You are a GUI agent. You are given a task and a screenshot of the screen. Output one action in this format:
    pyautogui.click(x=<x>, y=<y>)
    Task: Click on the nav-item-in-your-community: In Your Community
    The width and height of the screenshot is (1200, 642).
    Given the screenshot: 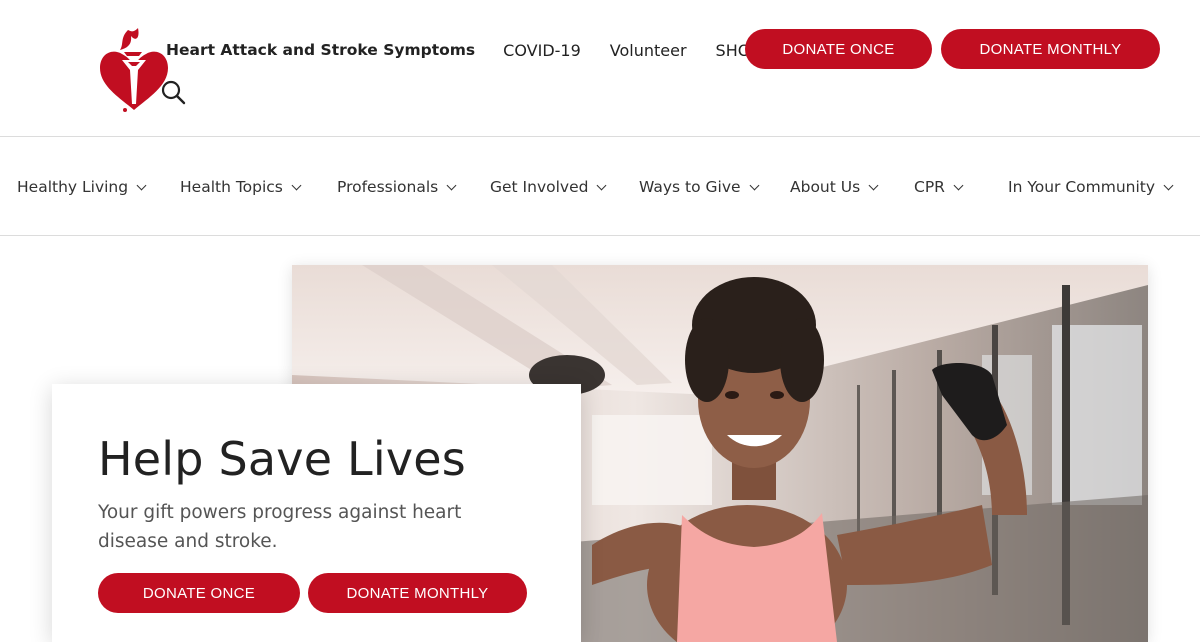 What is the action you would take?
    pyautogui.click(x=1091, y=187)
    